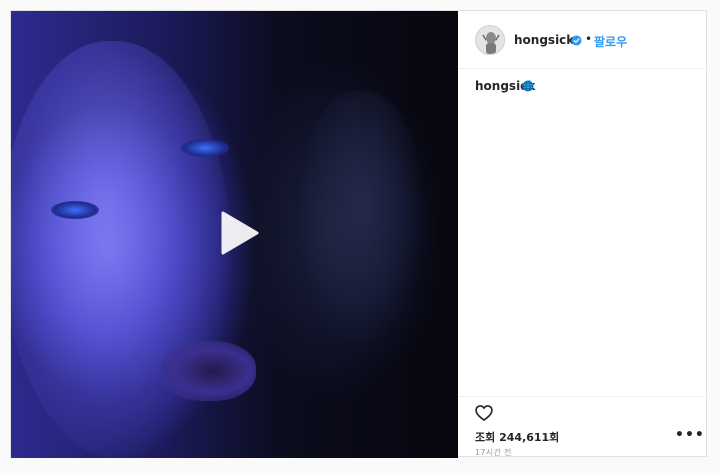 The image size is (720, 473). Describe the element at coordinates (237, 233) in the screenshot. I see `play-icon` at that location.